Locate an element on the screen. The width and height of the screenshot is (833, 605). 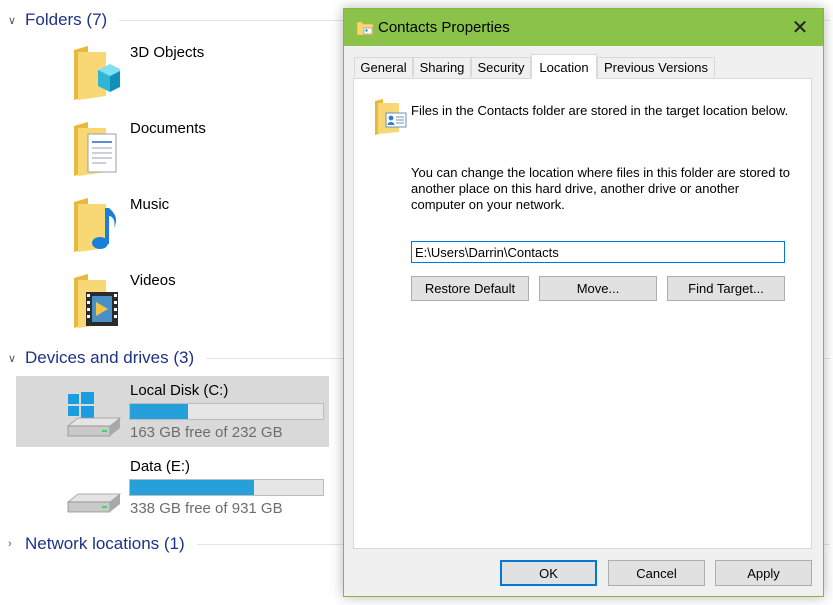
apply-button: Apply is located at coordinates (763, 573).